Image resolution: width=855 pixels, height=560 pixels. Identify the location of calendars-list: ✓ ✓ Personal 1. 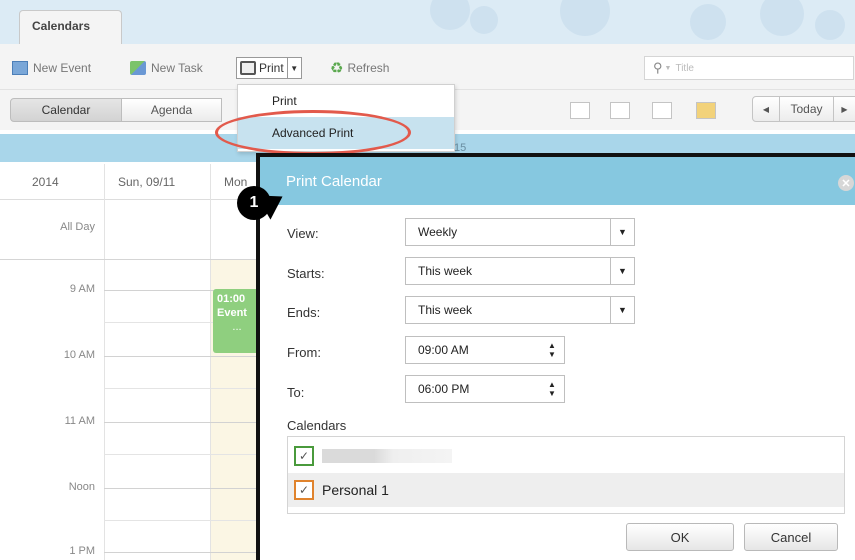
(566, 475).